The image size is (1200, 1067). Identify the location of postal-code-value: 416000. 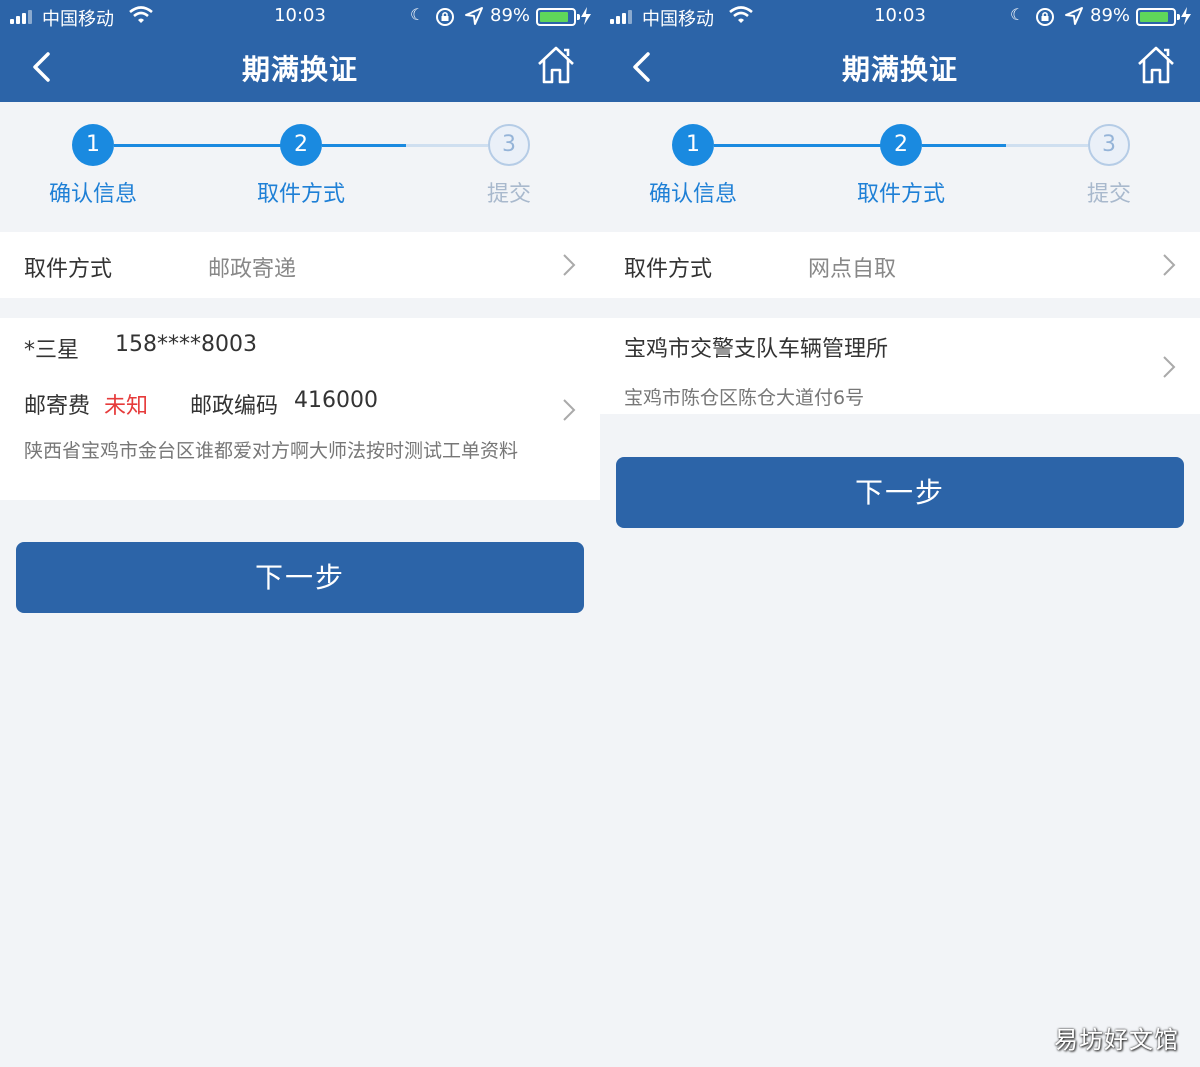
(336, 400).